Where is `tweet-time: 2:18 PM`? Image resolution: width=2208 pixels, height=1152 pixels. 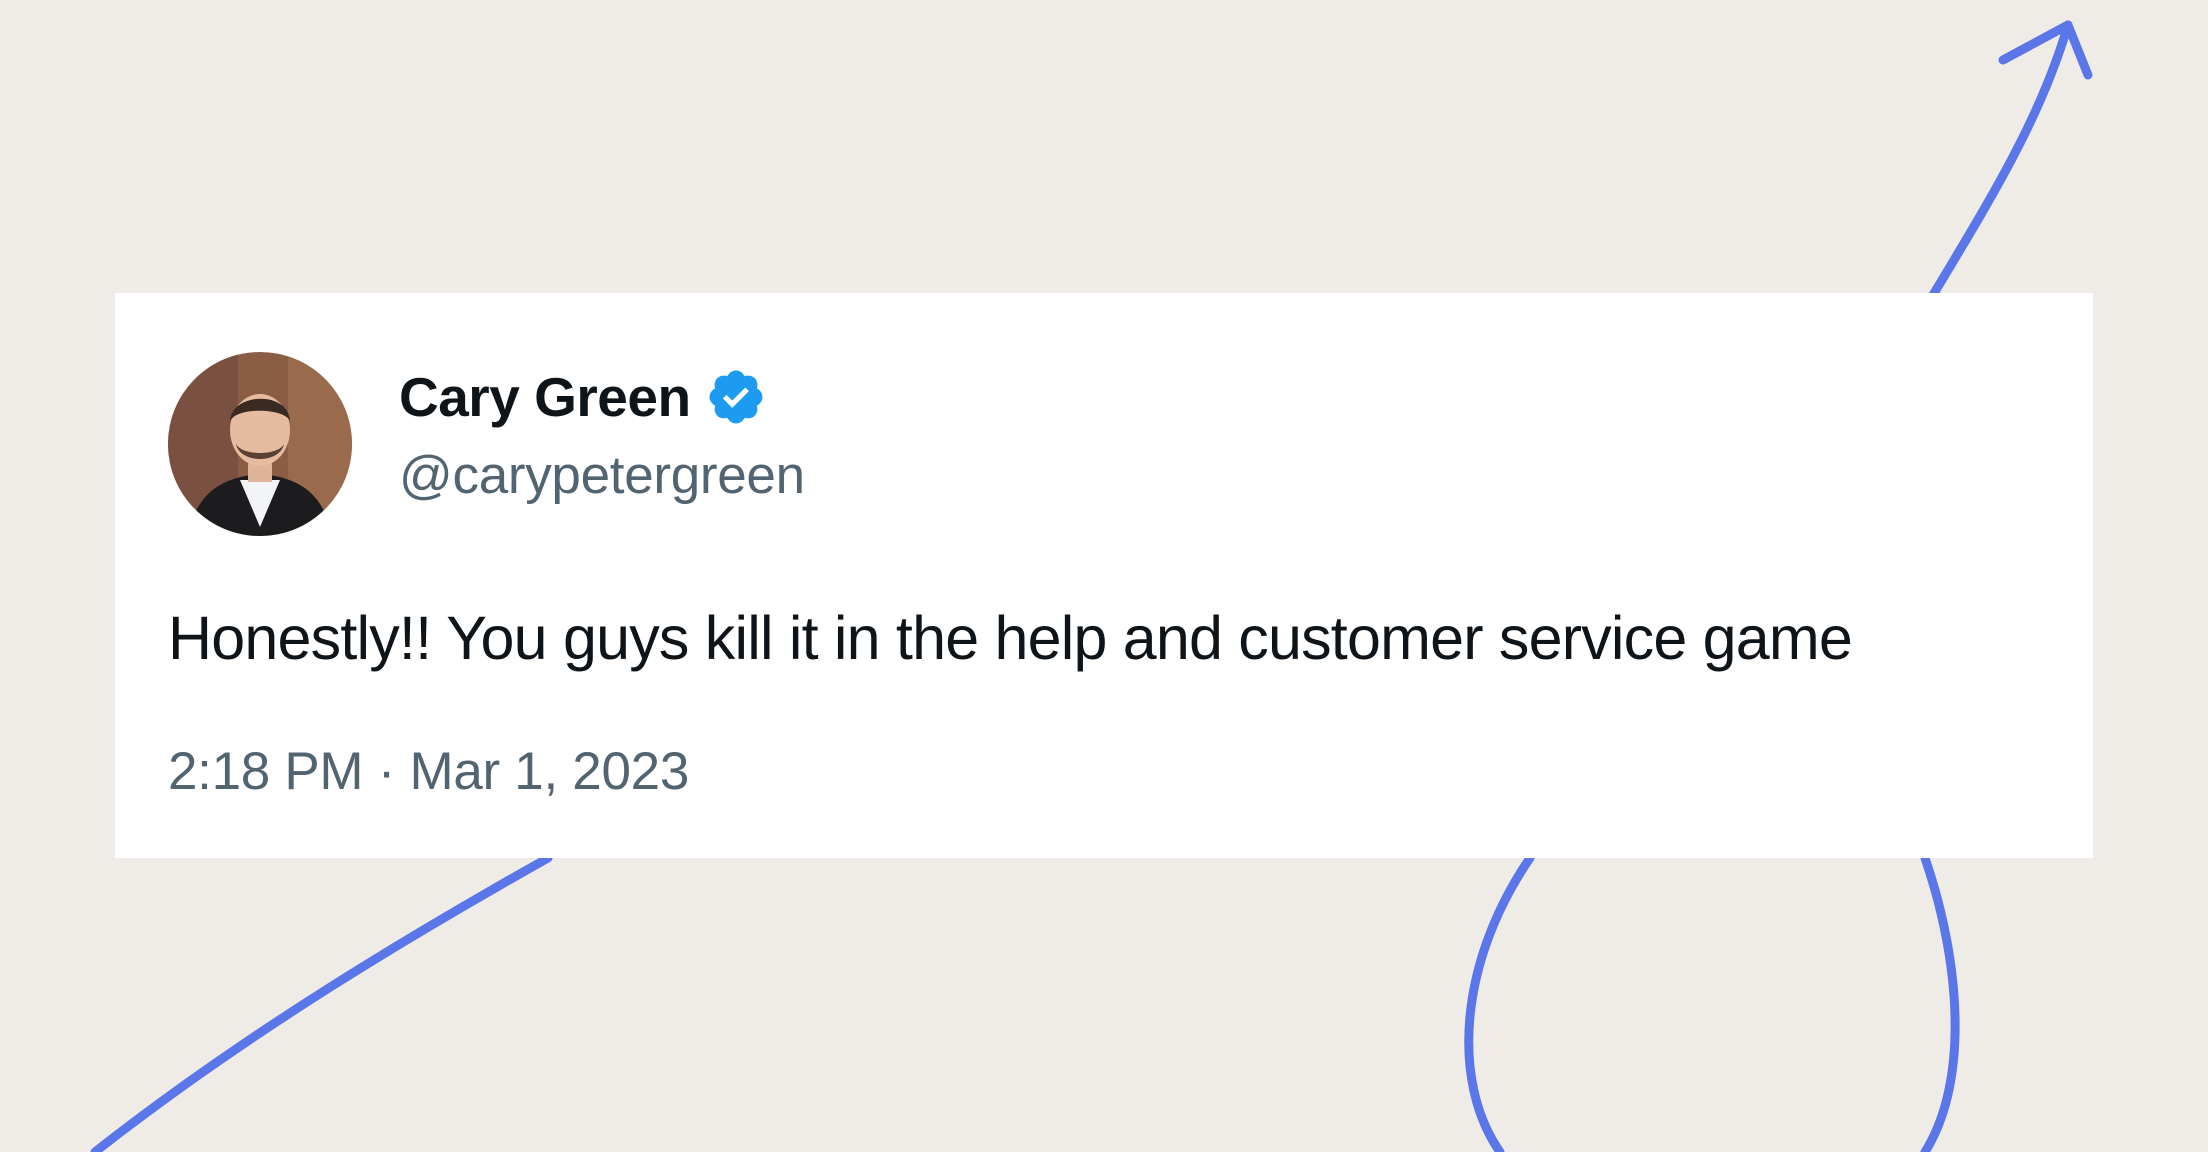 tweet-time: 2:18 PM is located at coordinates (266, 771).